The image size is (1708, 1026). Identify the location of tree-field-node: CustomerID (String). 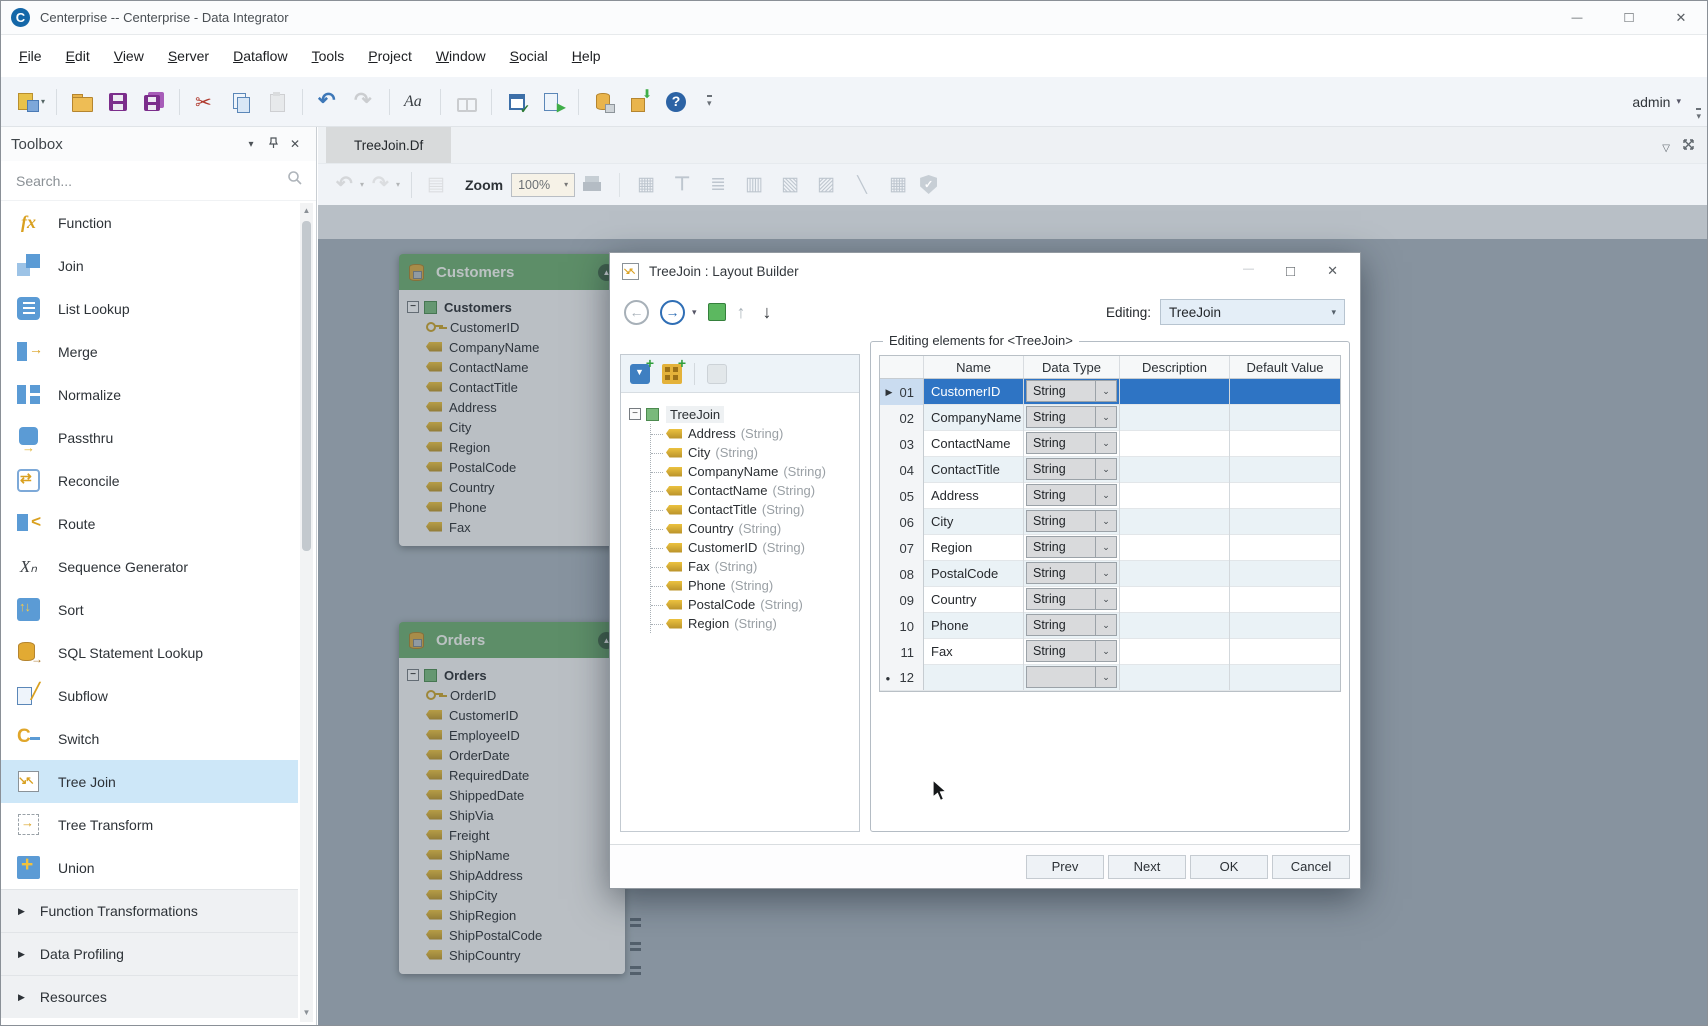
(751, 547).